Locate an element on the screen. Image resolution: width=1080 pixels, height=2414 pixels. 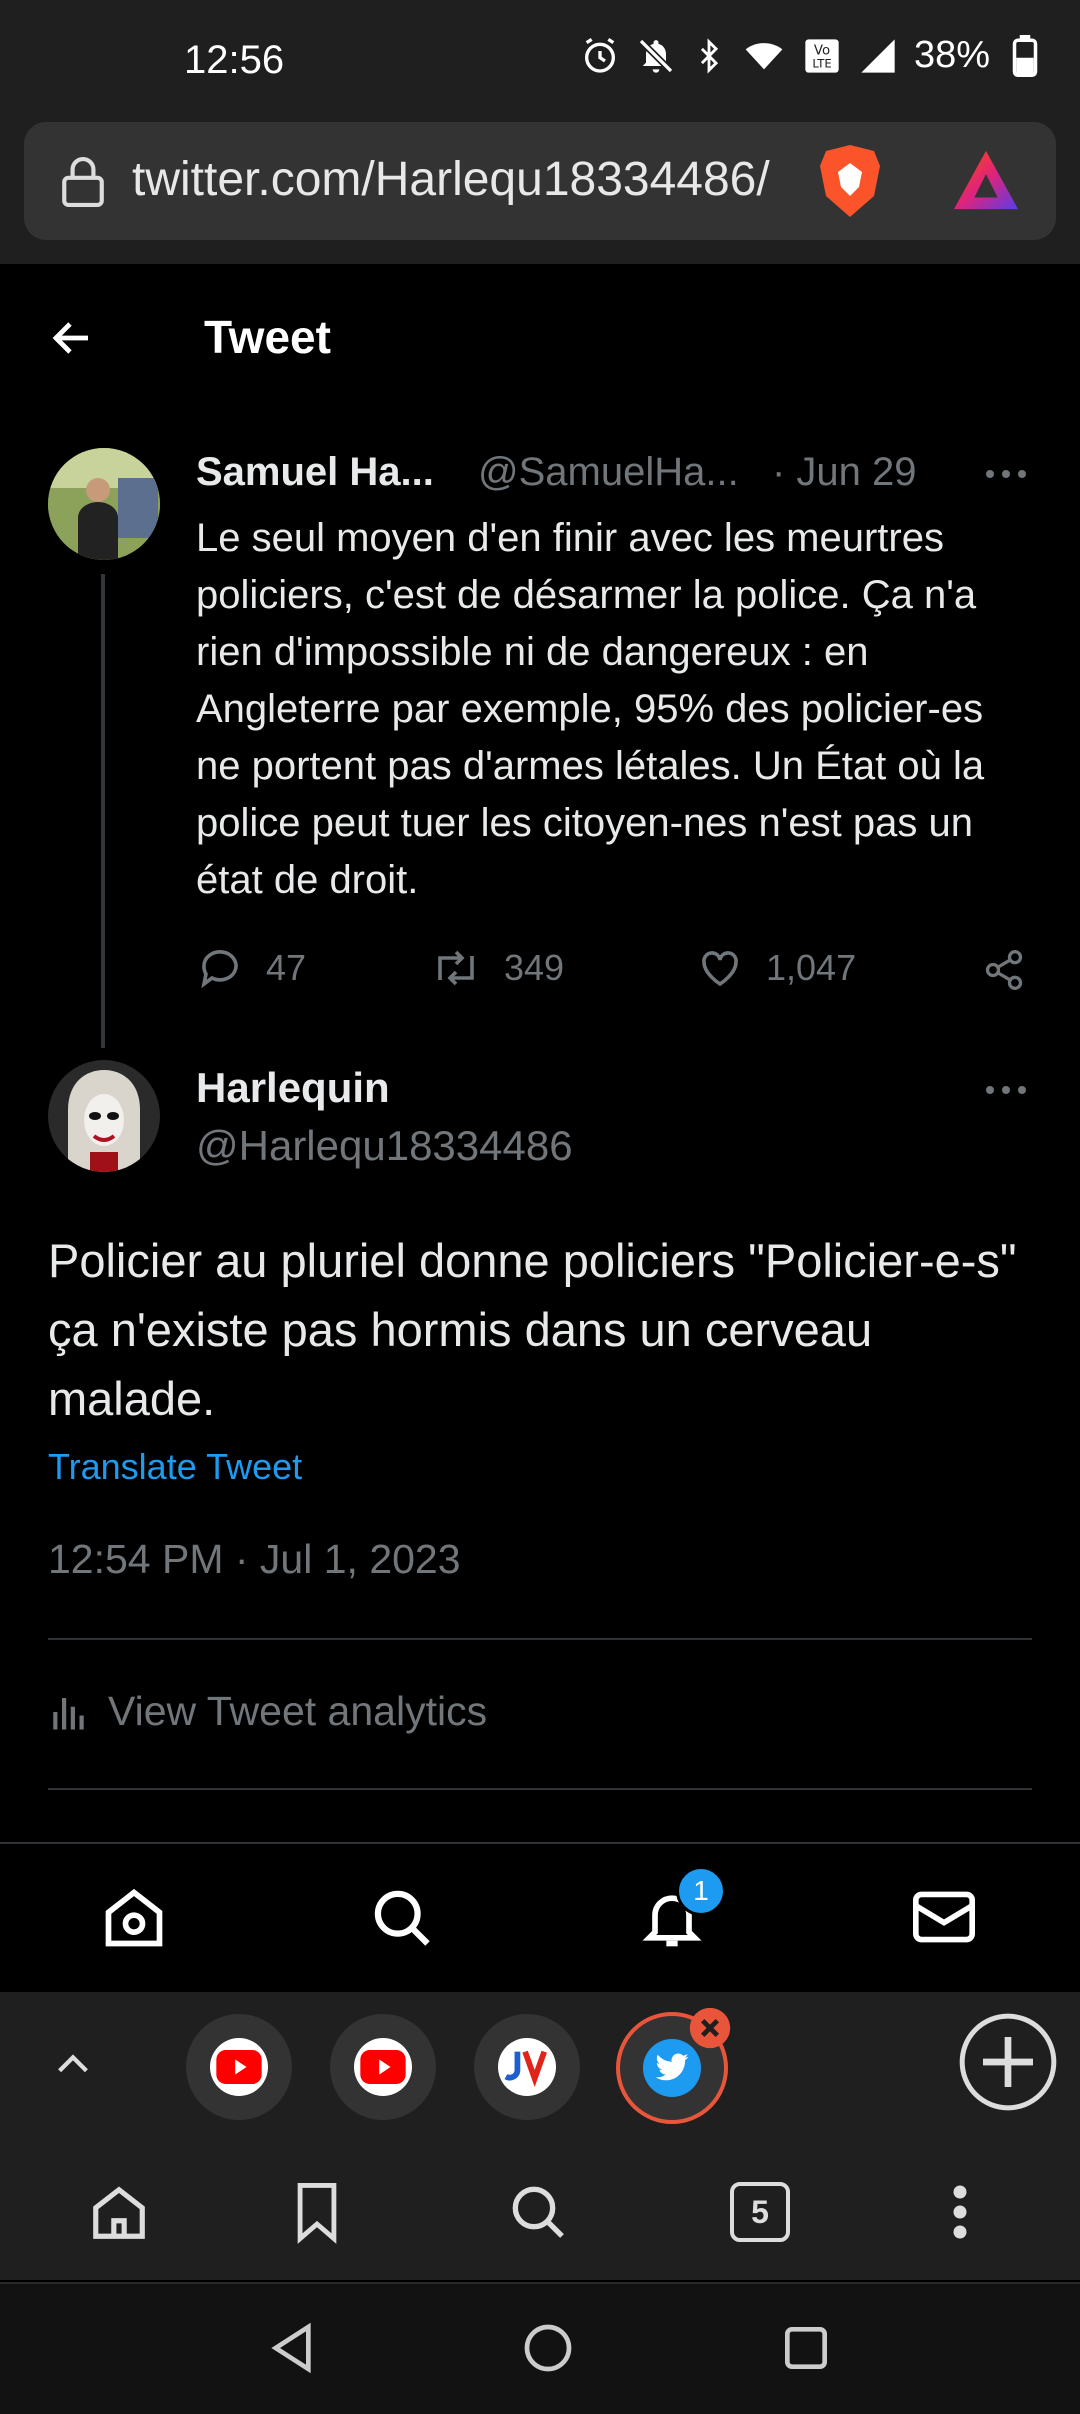
reply-count: 47 is located at coordinates (286, 967).